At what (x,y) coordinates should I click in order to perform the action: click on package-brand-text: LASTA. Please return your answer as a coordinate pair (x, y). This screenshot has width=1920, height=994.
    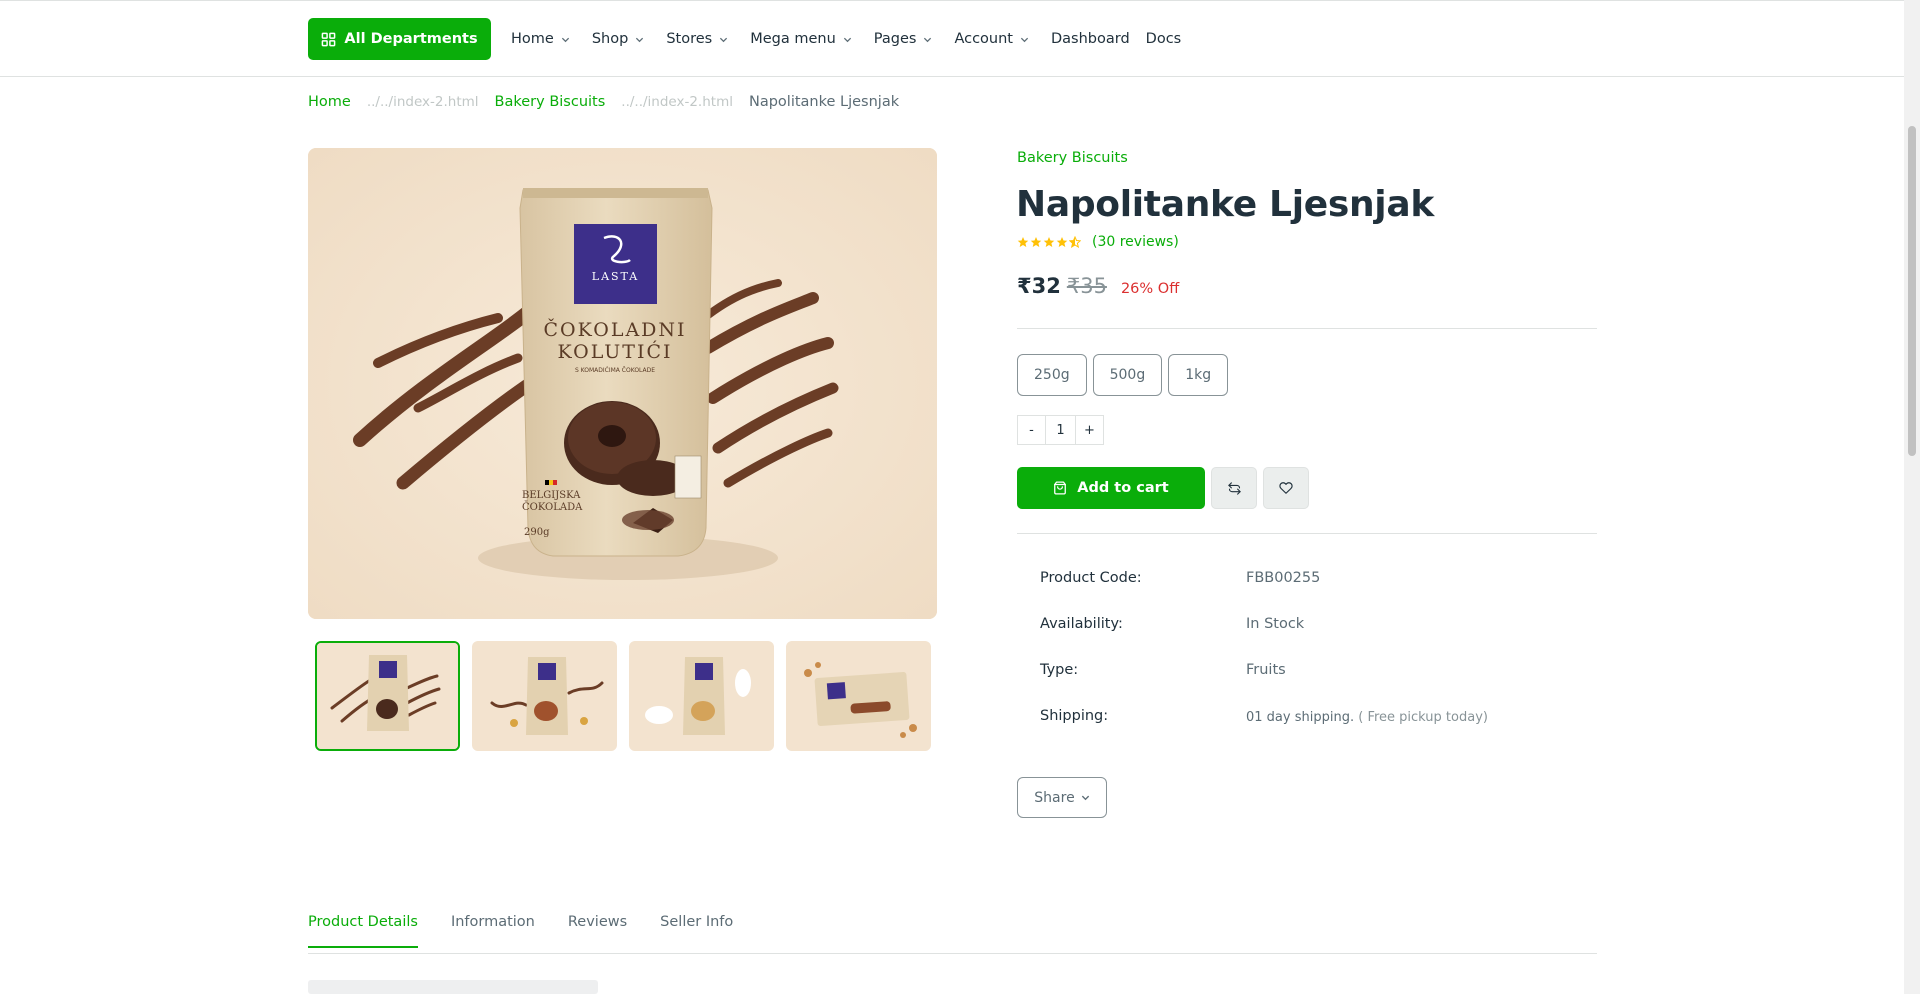
    Looking at the image, I should click on (615, 276).